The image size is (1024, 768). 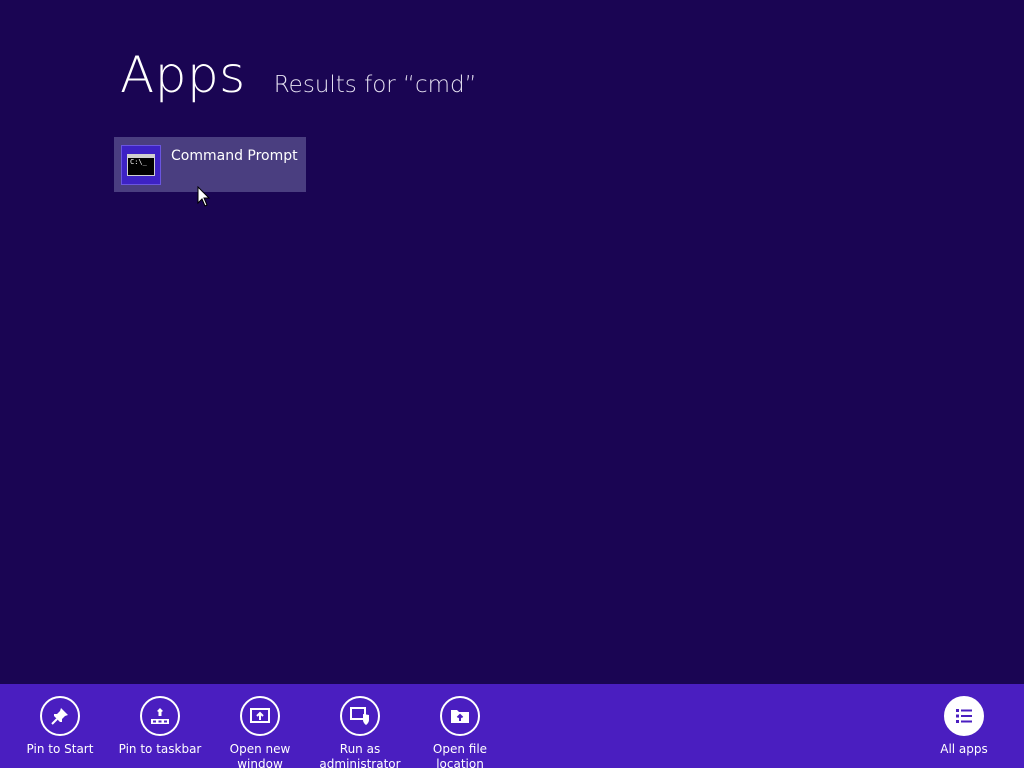 I want to click on command-label: Open file location, so click(x=460, y=755).